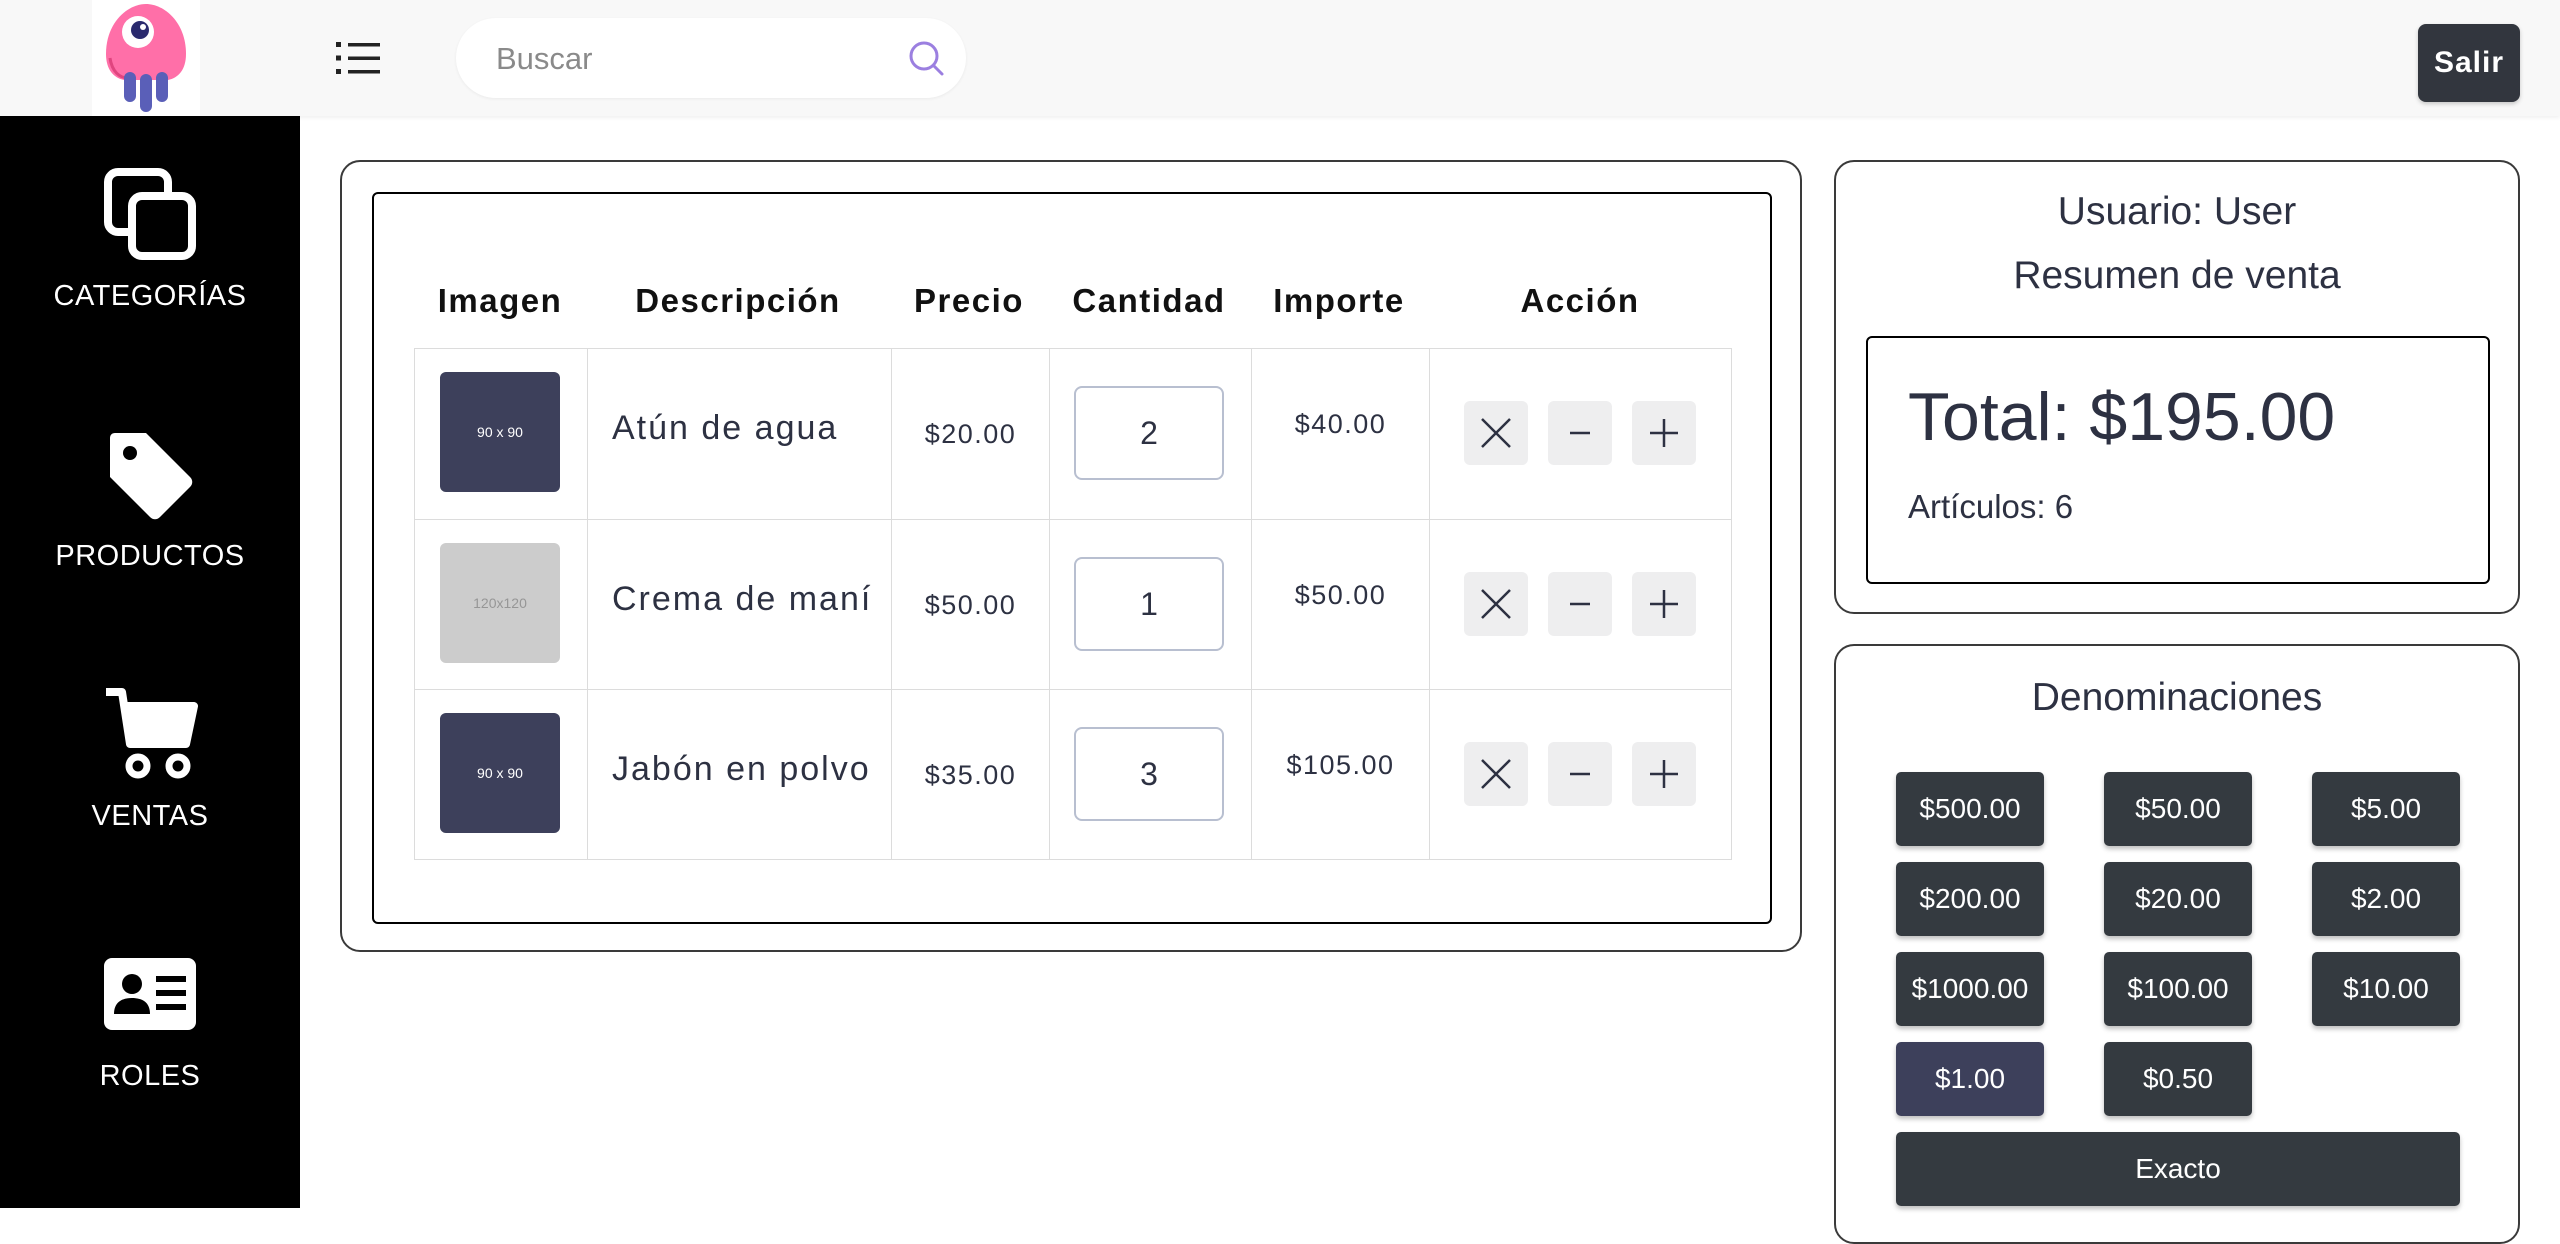 The width and height of the screenshot is (2560, 1244). I want to click on column-header-cantidad: Cantidad, so click(1149, 300).